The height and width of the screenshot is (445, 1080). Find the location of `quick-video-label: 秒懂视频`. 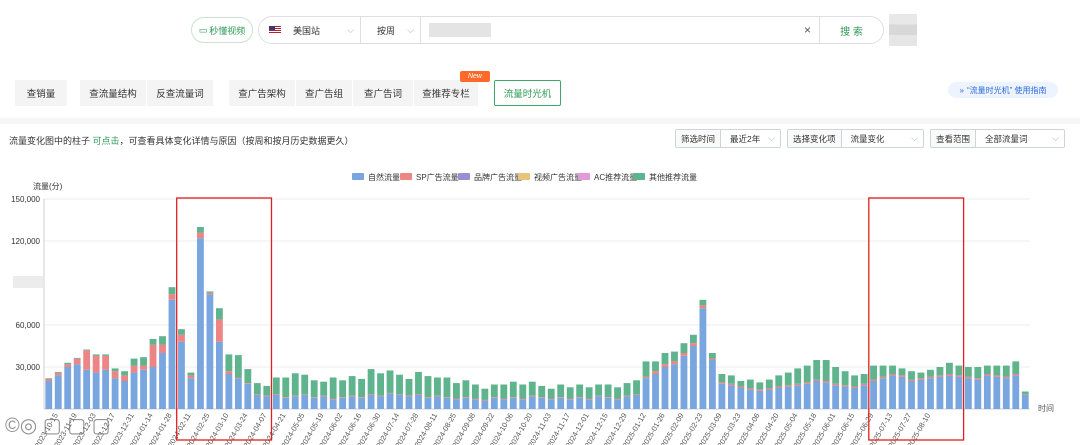

quick-video-label: 秒懂视频 is located at coordinates (227, 30).